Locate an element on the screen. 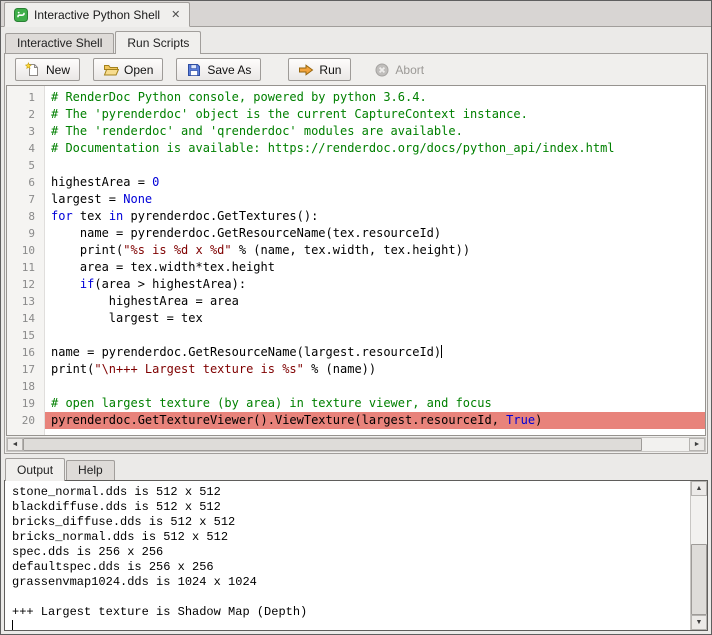  line-number: 13 is located at coordinates (28, 301).